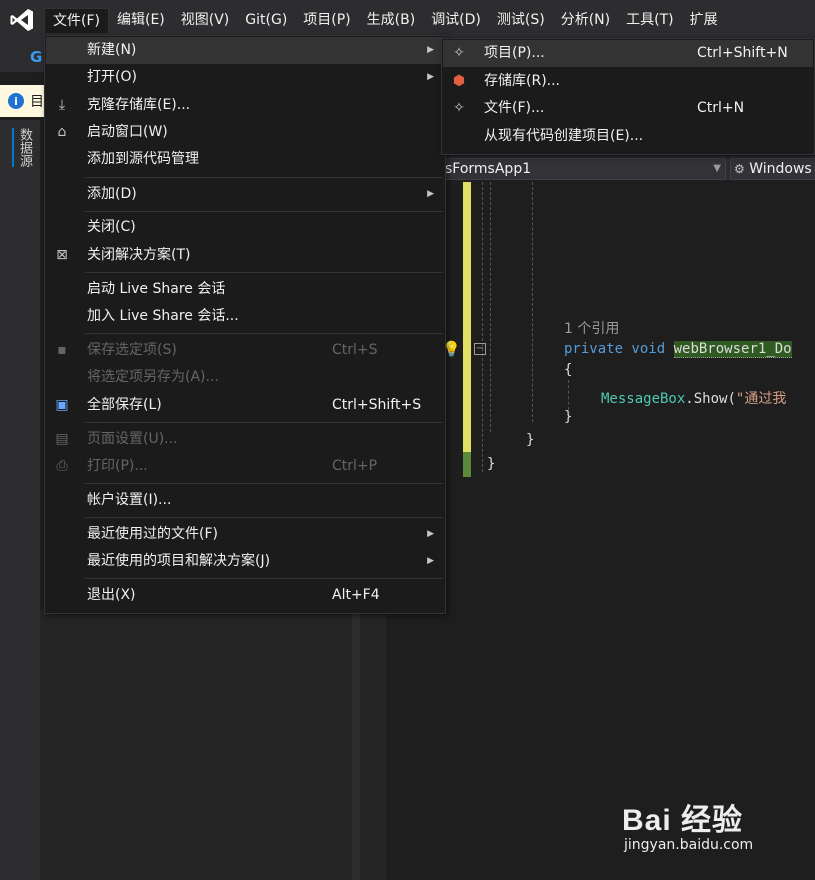 The width and height of the screenshot is (815, 880). I want to click on menu-edit: 编辑(E), so click(141, 20).